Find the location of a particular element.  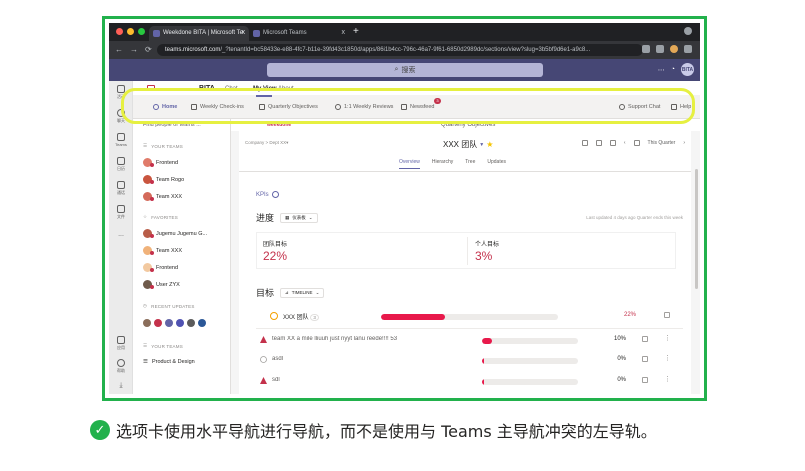

rail-label: 文件 is located at coordinates (121, 216).